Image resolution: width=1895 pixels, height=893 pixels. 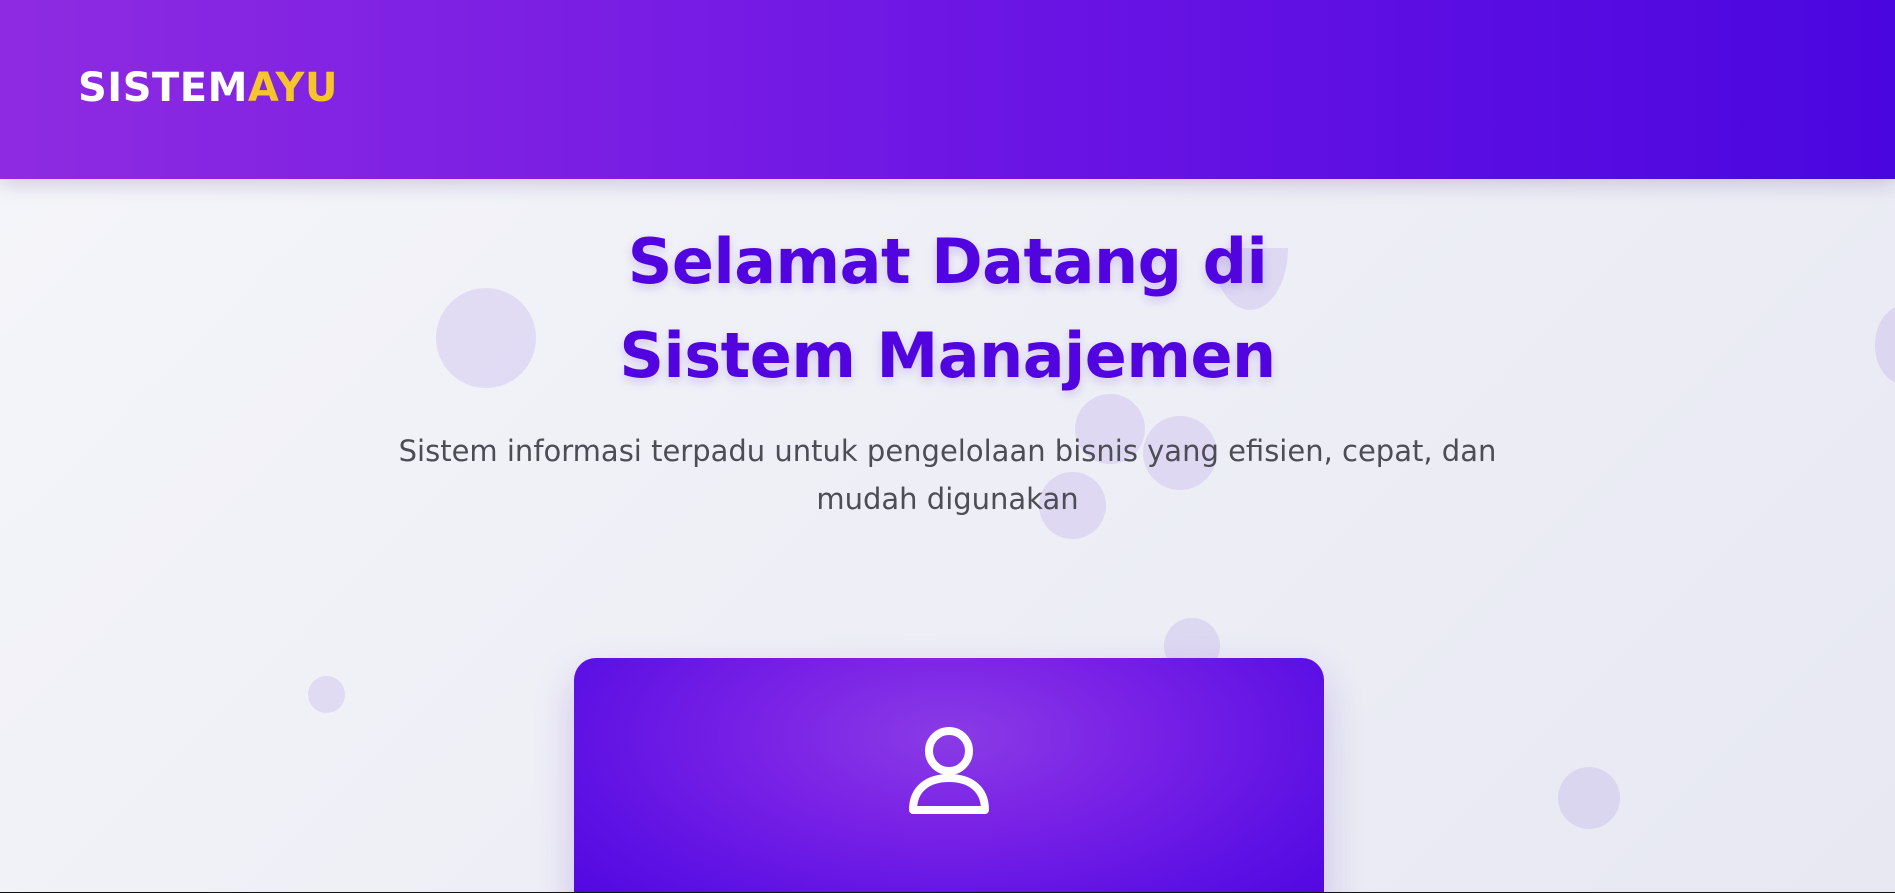 I want to click on login-card, so click(x=949, y=775).